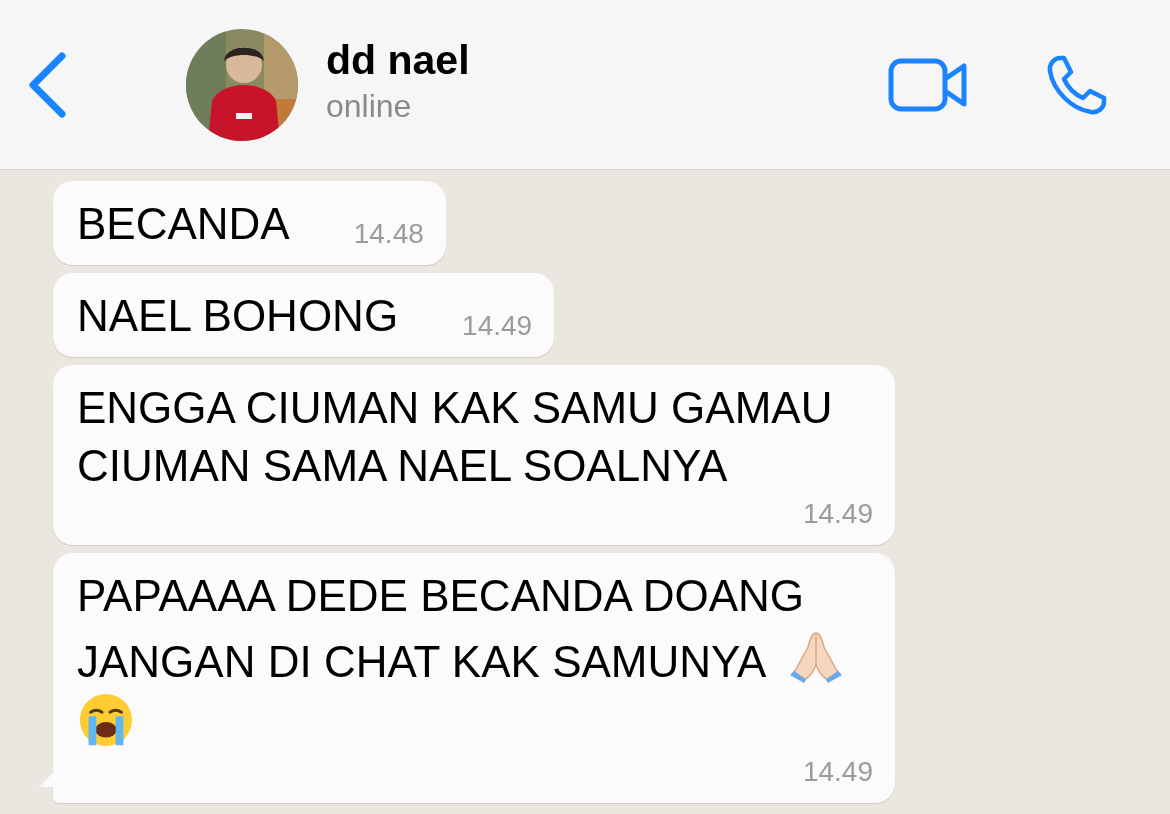  Describe the element at coordinates (441, 628) in the screenshot. I see `message-text: PAPAAAA DEDE BECANDA DOANG JANGAN DI CHAT KAK SAMUNYA` at that location.